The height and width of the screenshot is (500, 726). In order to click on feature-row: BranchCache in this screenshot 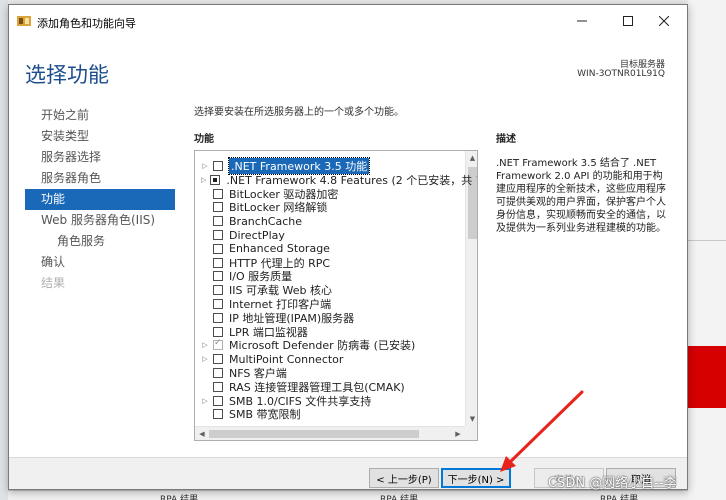, I will do `click(330, 221)`.